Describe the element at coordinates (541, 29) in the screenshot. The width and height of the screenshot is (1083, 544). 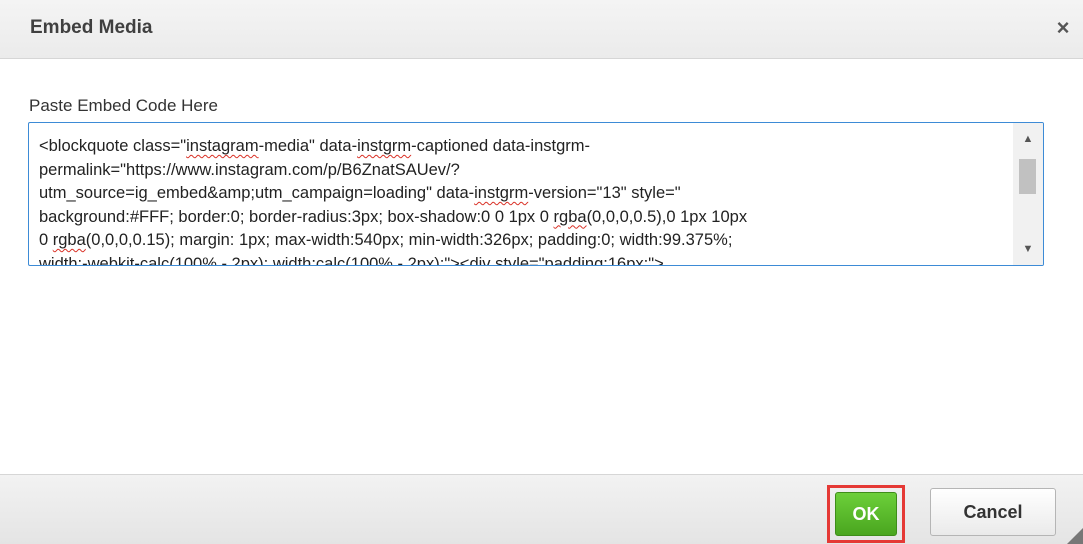
I see `dialog-titlebar: Embed Media ×` at that location.